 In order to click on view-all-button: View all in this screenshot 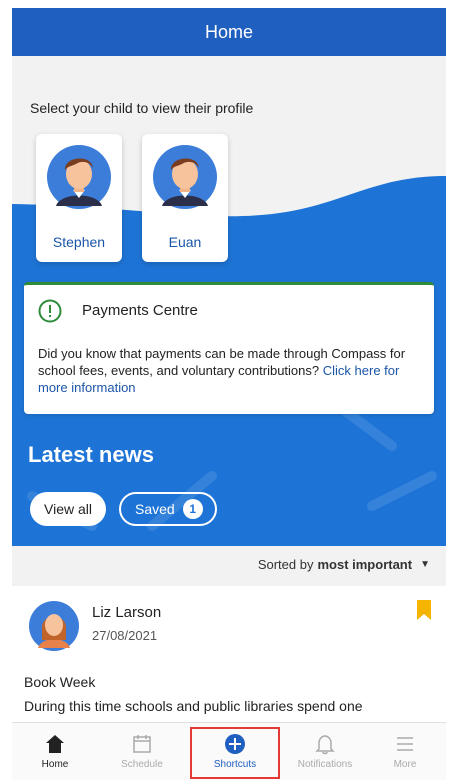, I will do `click(68, 509)`.